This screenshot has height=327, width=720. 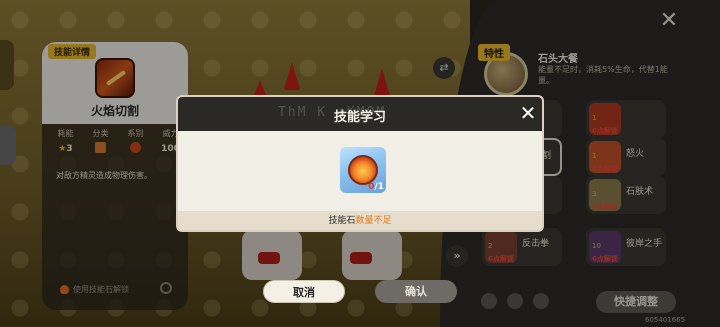 What do you see at coordinates (304, 291) in the screenshot?
I see `cancel-button: 取消` at bounding box center [304, 291].